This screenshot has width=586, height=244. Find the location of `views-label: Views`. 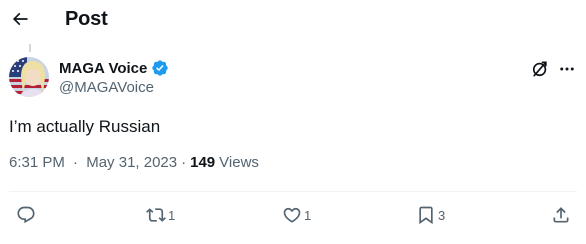

views-label: Views is located at coordinates (239, 162).